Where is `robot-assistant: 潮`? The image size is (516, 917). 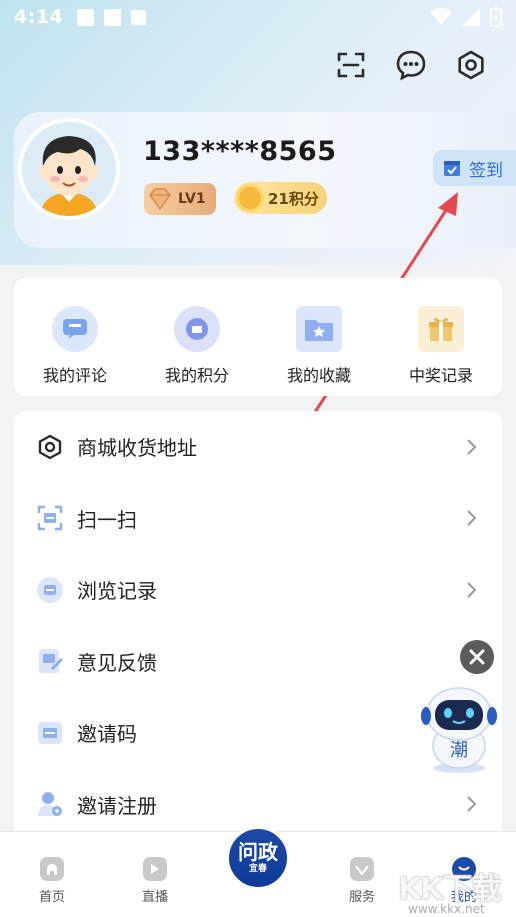 robot-assistant: 潮 is located at coordinates (459, 730).